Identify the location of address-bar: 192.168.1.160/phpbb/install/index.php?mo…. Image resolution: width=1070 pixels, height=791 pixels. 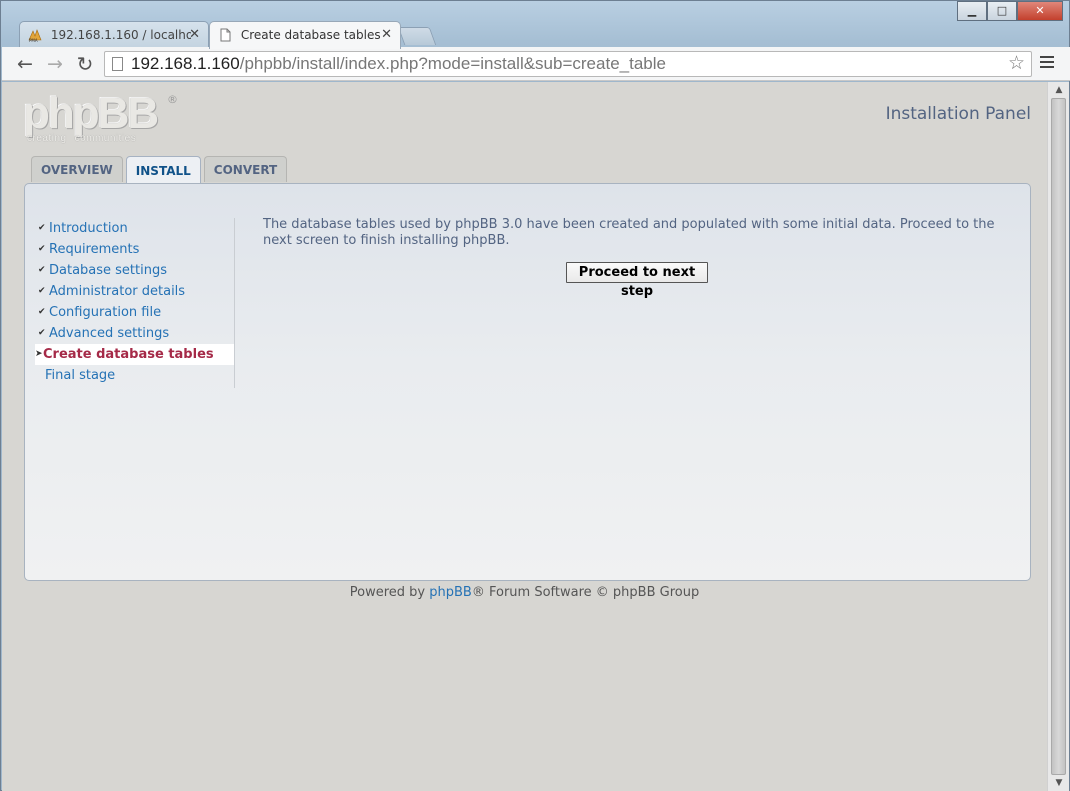
(568, 64).